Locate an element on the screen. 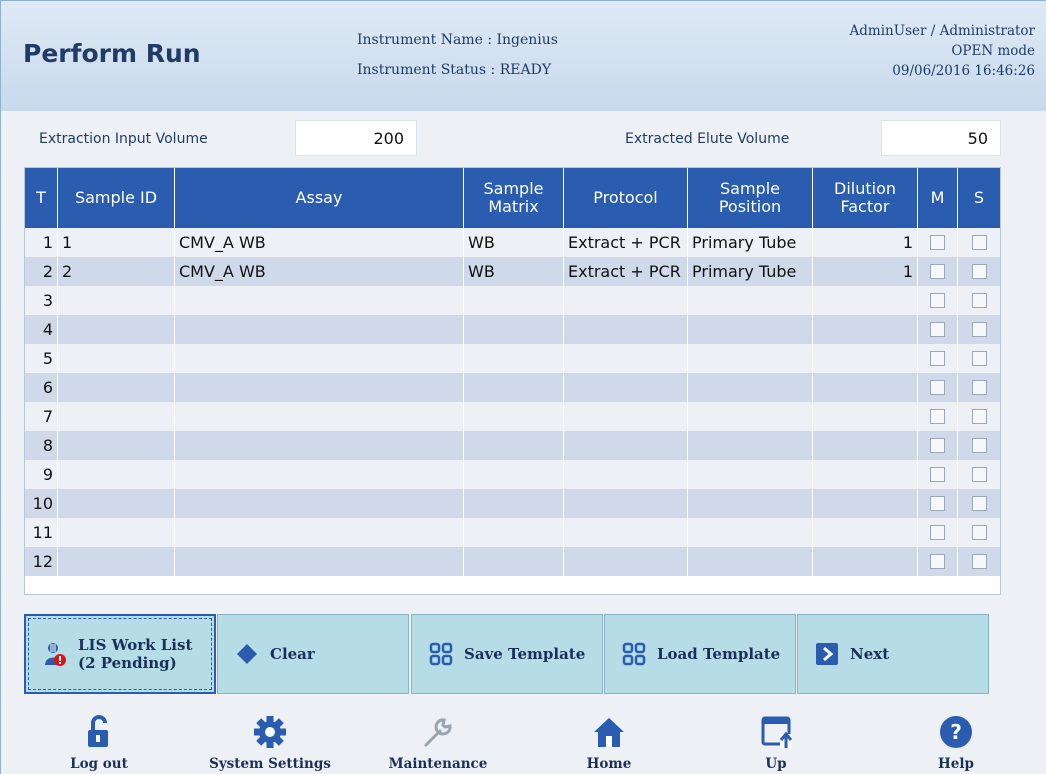 The height and width of the screenshot is (774, 1046). cell-position: Primary Tube is located at coordinates (750, 242).